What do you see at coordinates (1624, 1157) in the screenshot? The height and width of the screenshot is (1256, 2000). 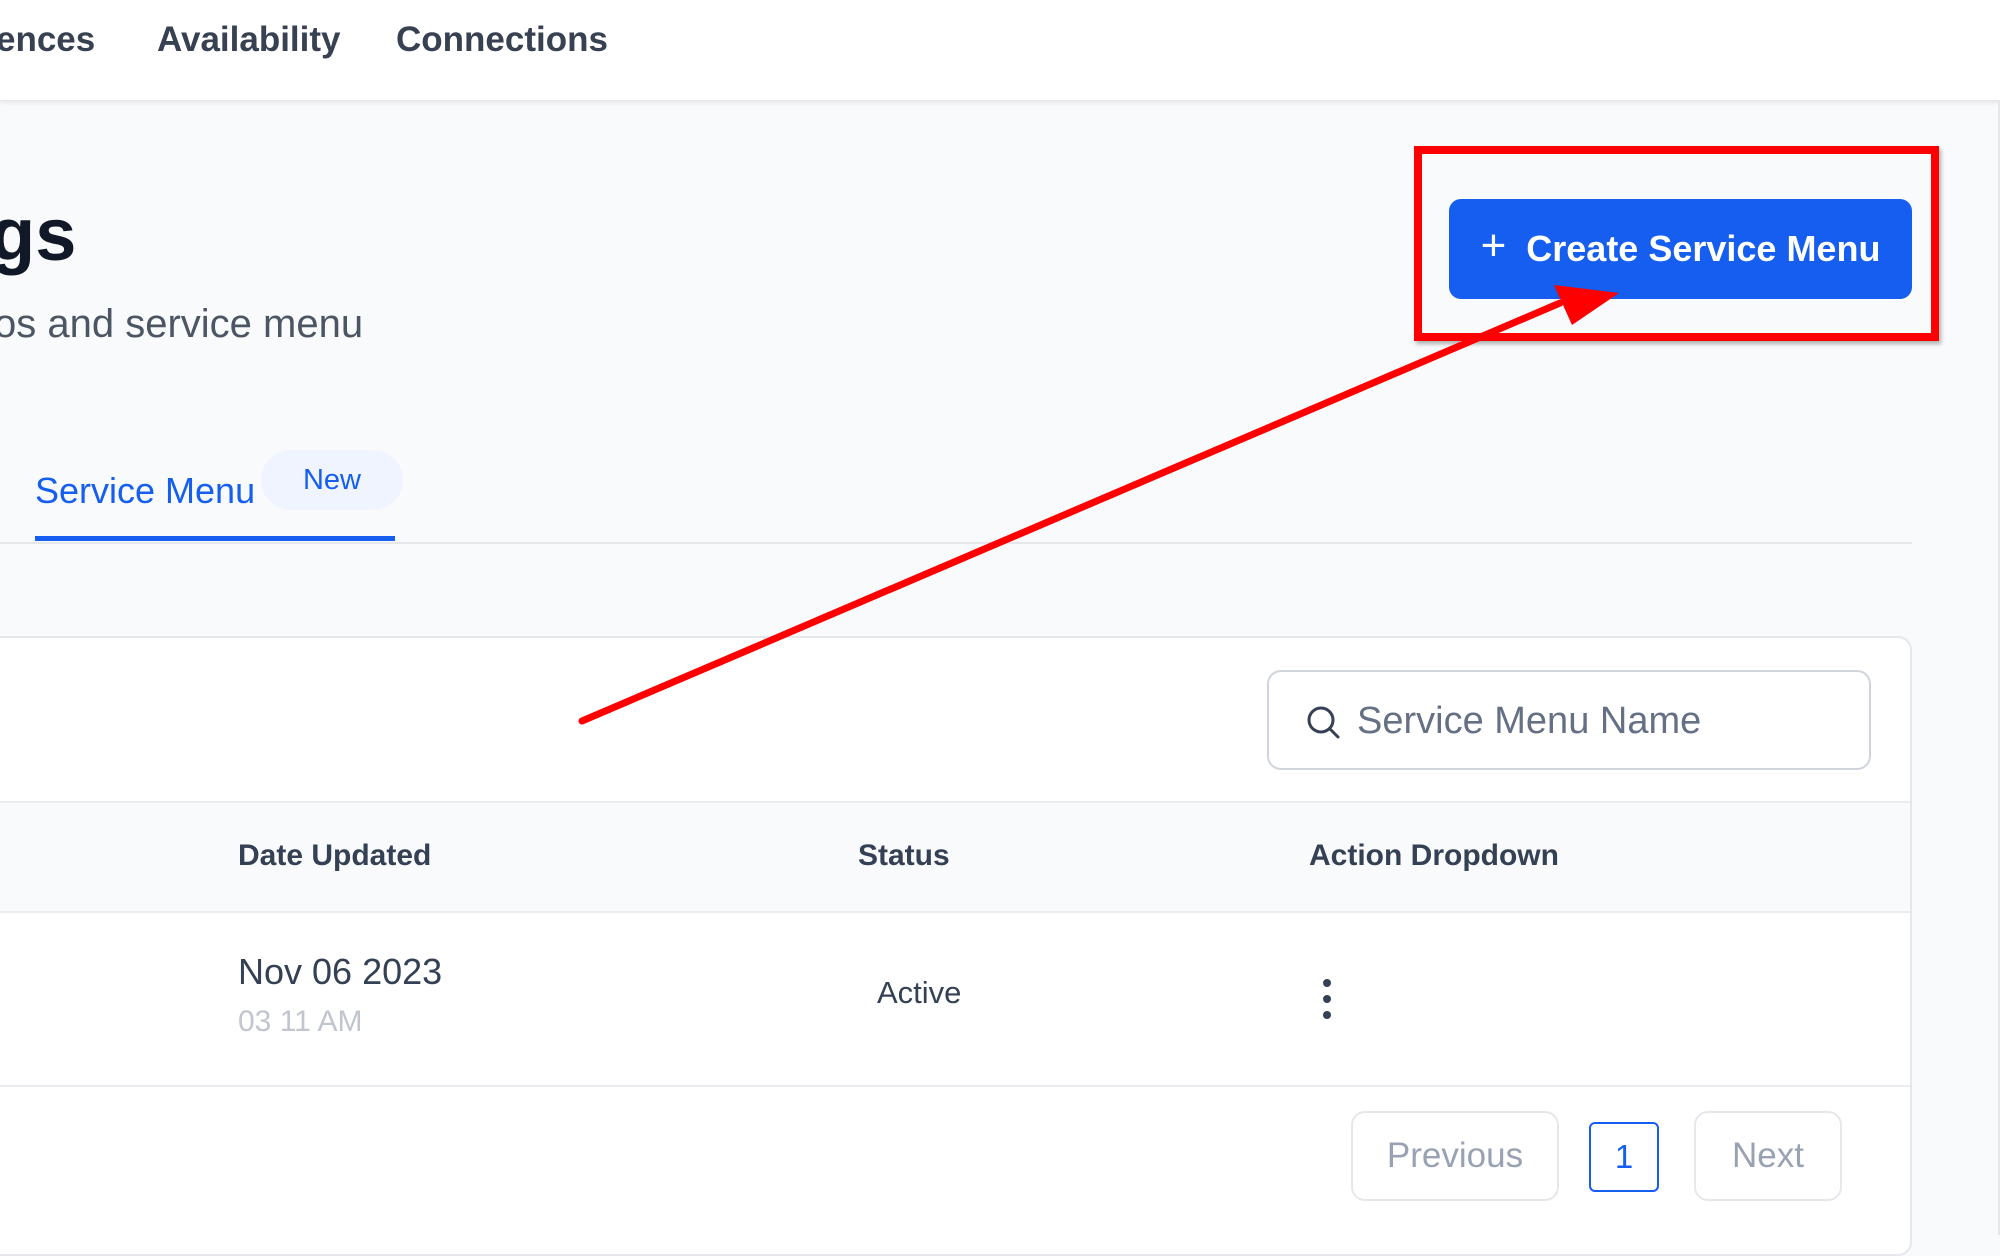 I see `page-1-button: 1` at bounding box center [1624, 1157].